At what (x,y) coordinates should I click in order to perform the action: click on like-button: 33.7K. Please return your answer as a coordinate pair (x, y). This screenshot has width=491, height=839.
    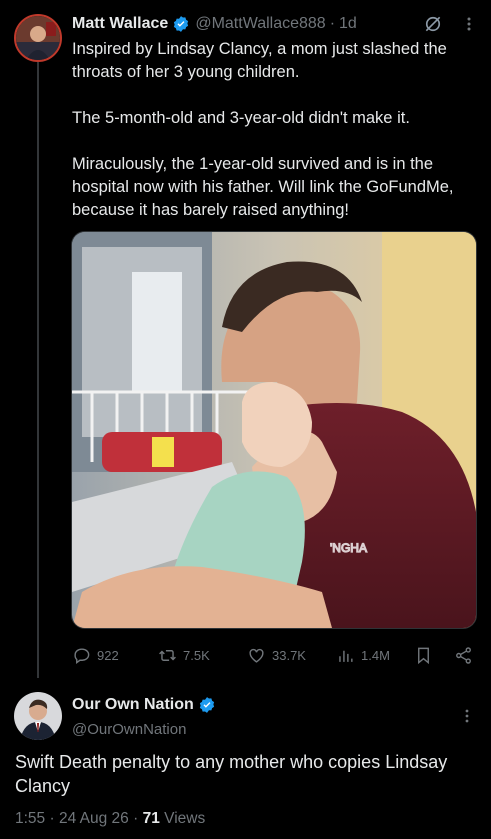
    Looking at the image, I should click on (276, 655).